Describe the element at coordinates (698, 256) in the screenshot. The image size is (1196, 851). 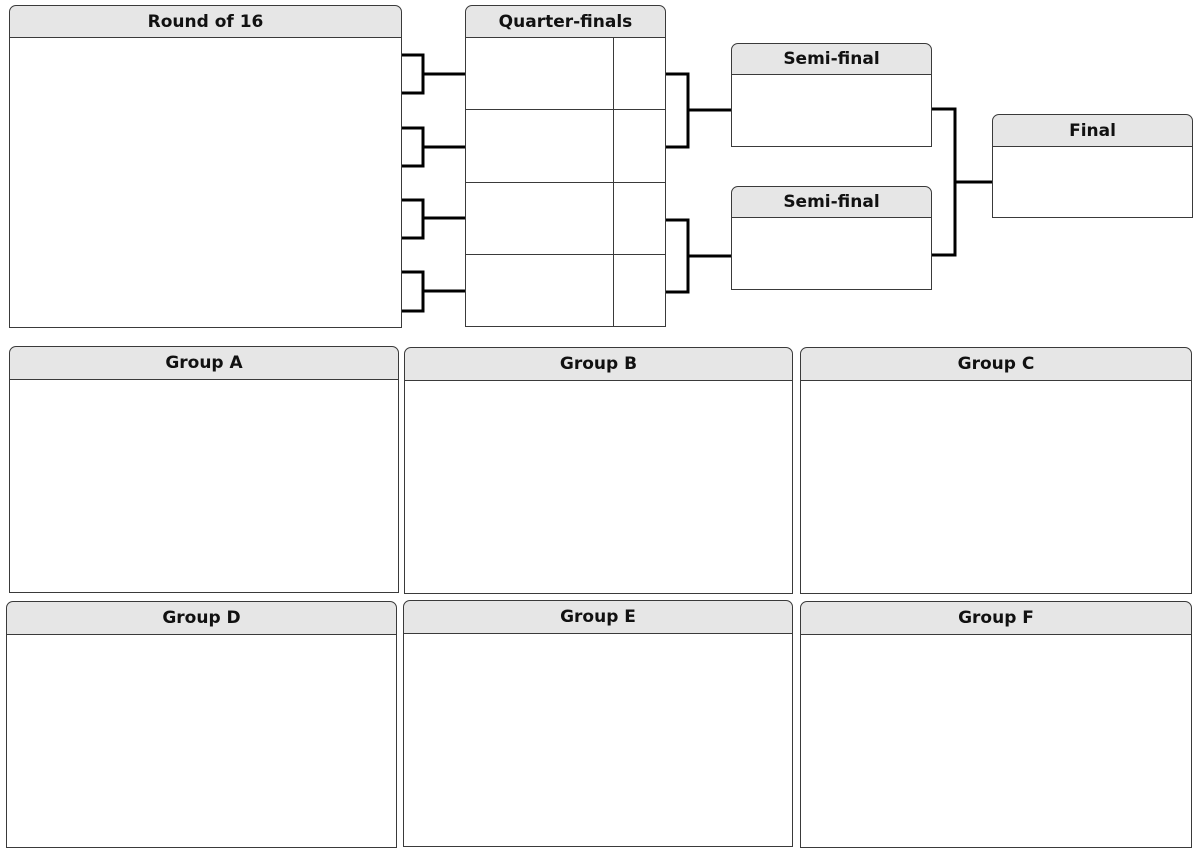
I see `connector-qf-sf-bottom` at that location.